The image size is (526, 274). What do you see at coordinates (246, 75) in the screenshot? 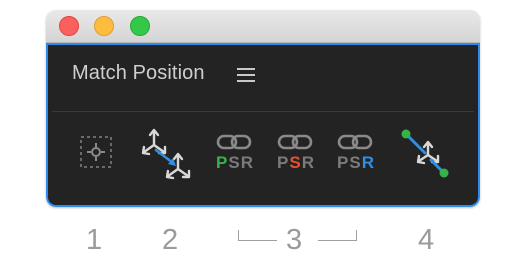
I see `hamburger-menu-icon` at bounding box center [246, 75].